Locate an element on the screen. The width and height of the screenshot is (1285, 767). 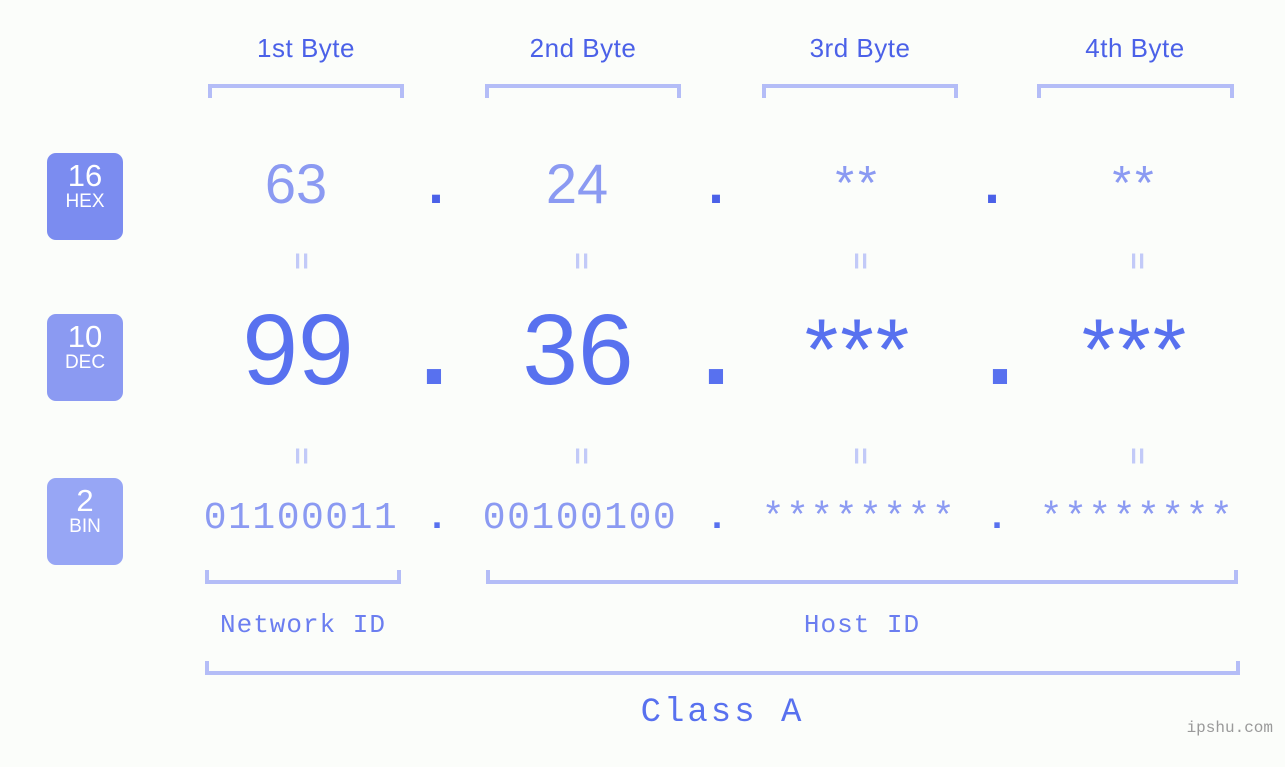
host-id-label: Host ID is located at coordinates (862, 625).